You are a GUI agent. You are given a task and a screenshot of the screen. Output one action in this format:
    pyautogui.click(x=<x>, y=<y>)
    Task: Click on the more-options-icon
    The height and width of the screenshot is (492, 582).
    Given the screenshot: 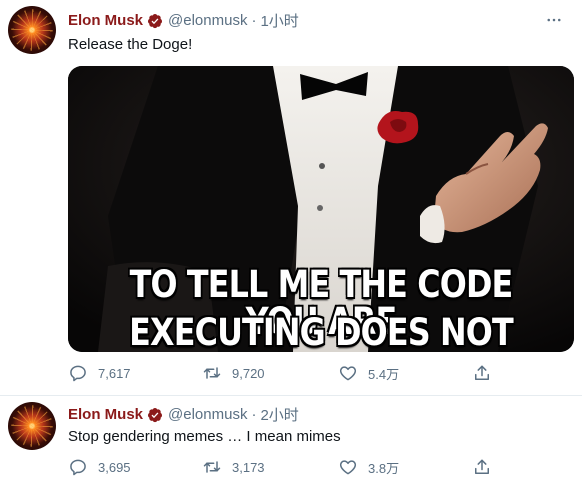 What is the action you would take?
    pyautogui.click(x=554, y=20)
    